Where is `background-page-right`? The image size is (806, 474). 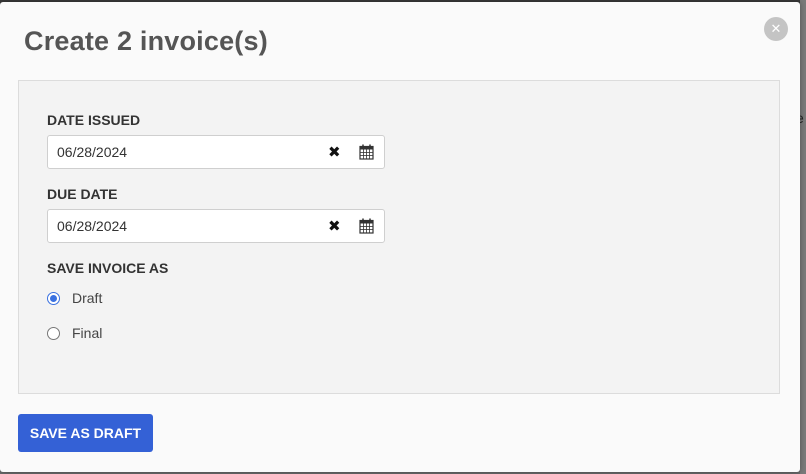
background-page-right is located at coordinates (803, 237).